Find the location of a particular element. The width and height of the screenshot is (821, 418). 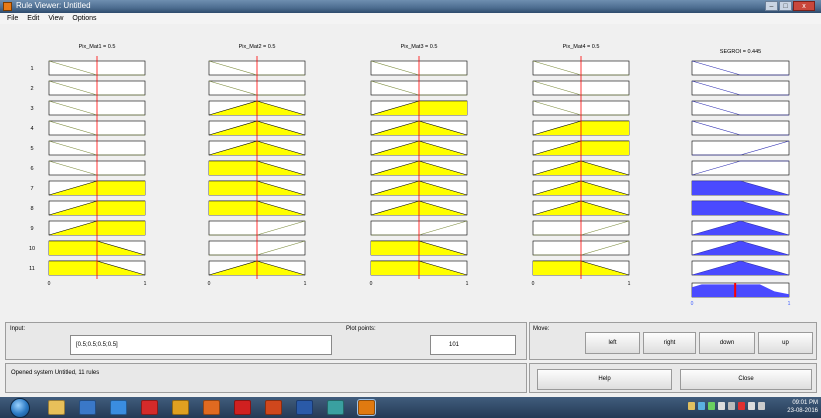

input-vector-field: [0.5;0.5;0.5;0.5] is located at coordinates (201, 345).